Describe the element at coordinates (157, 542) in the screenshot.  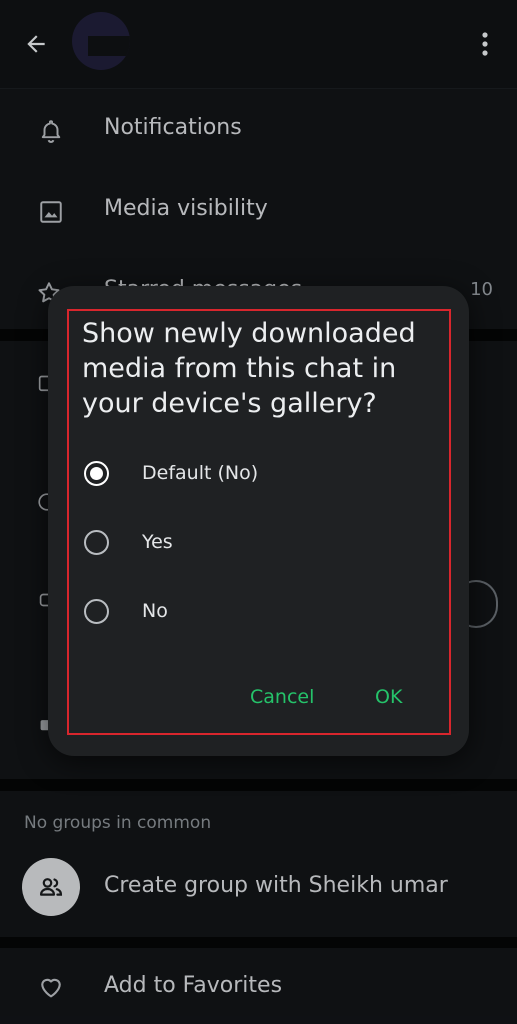
I see `option-label: Yes` at that location.